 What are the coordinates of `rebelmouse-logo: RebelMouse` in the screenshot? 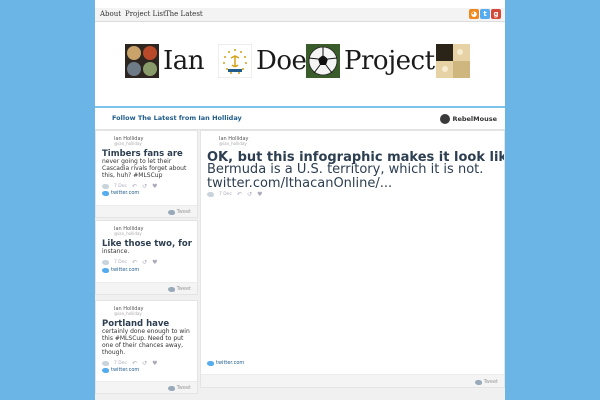 It's located at (468, 119).